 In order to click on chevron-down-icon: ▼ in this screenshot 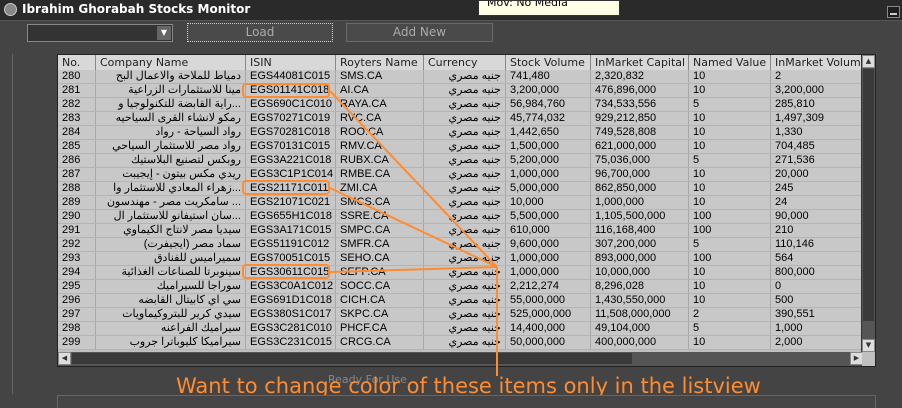, I will do `click(164, 33)`.